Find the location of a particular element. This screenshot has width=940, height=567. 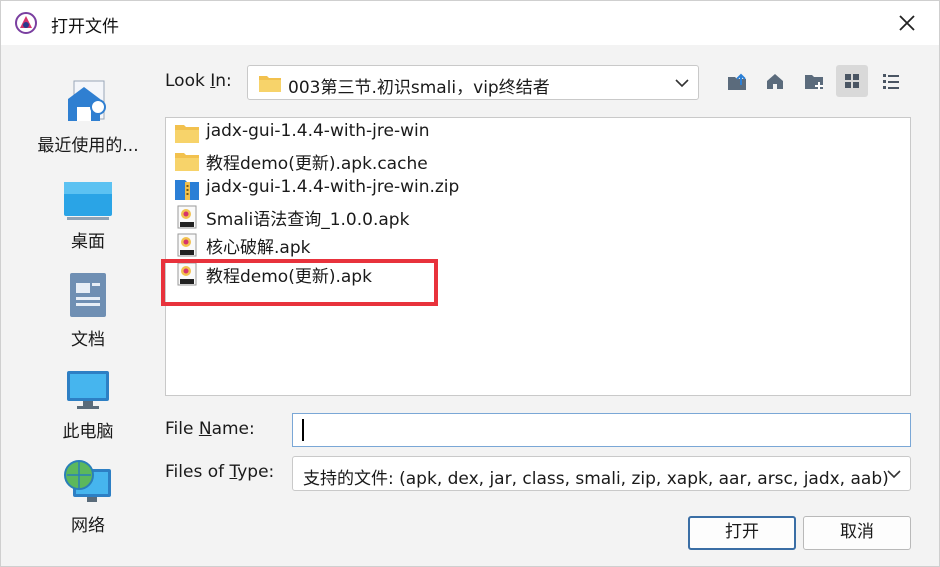

look-in-label: Look In: is located at coordinates (198, 81).